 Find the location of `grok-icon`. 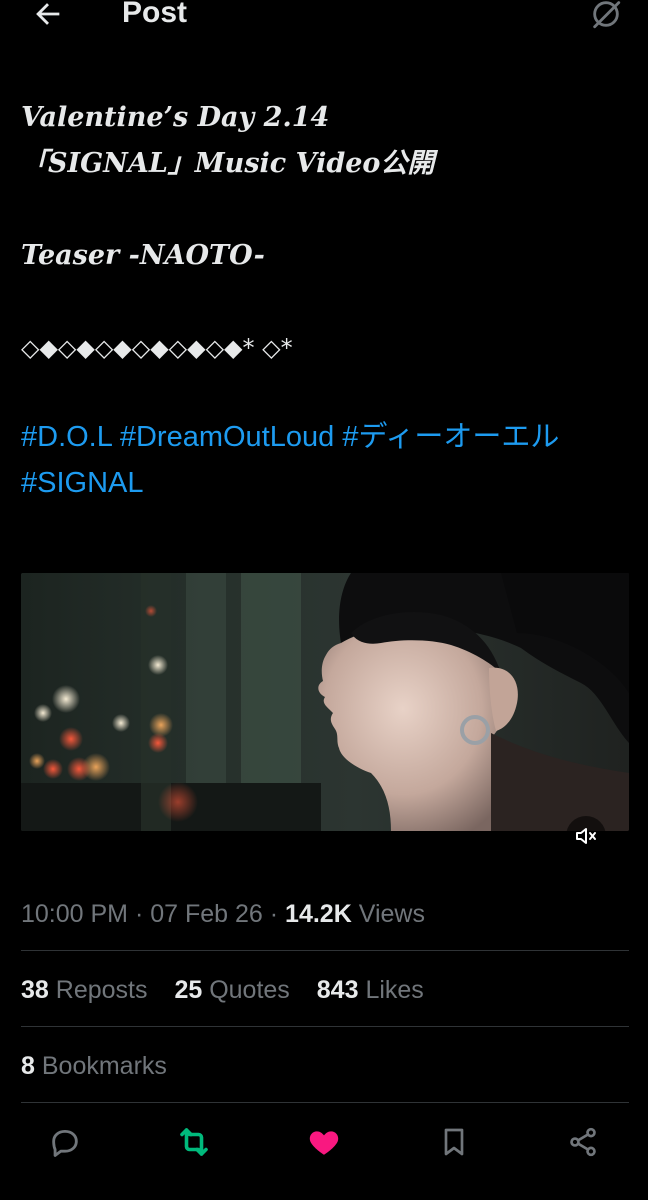

grok-icon is located at coordinates (607, 15).